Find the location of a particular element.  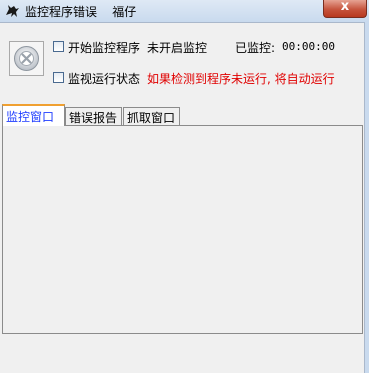

close-button: x is located at coordinates (345, 9).